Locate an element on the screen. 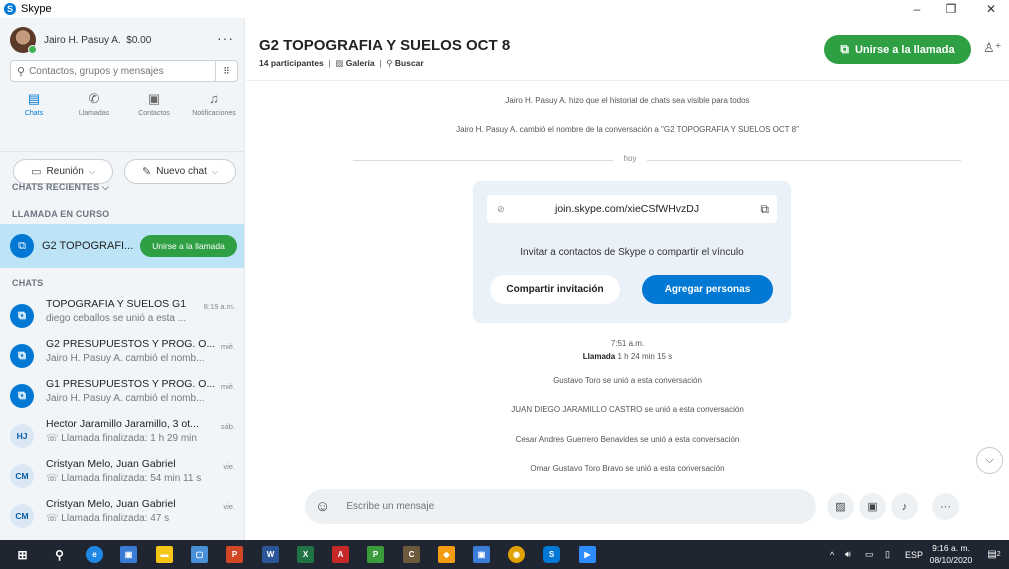 This screenshot has width=1009, height=569. participants-link: 14 participantes is located at coordinates (291, 63).